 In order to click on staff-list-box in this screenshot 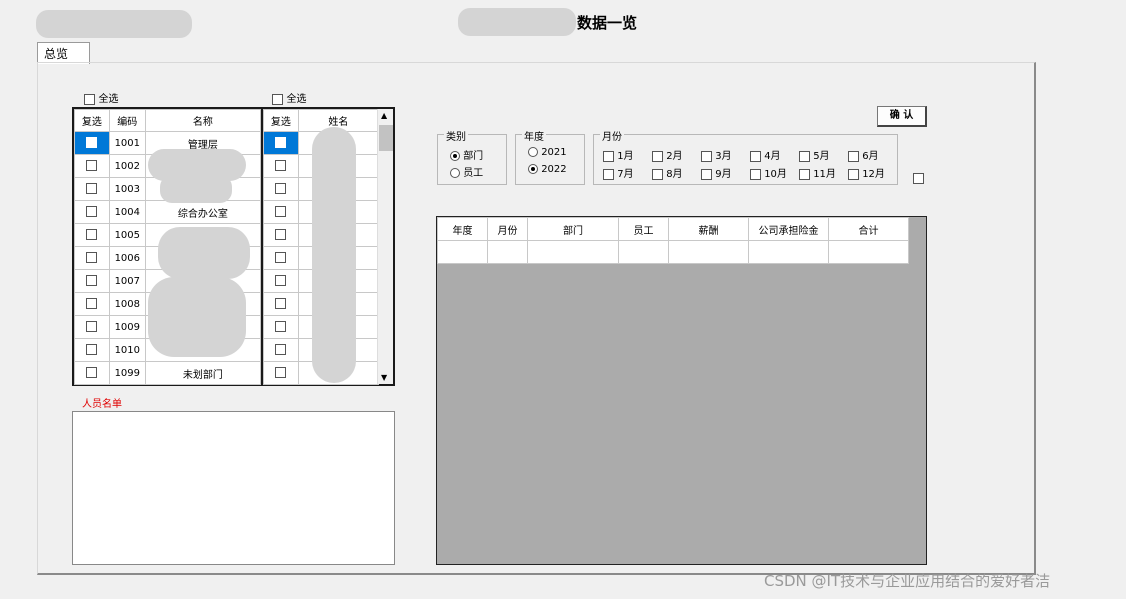, I will do `click(233, 488)`.